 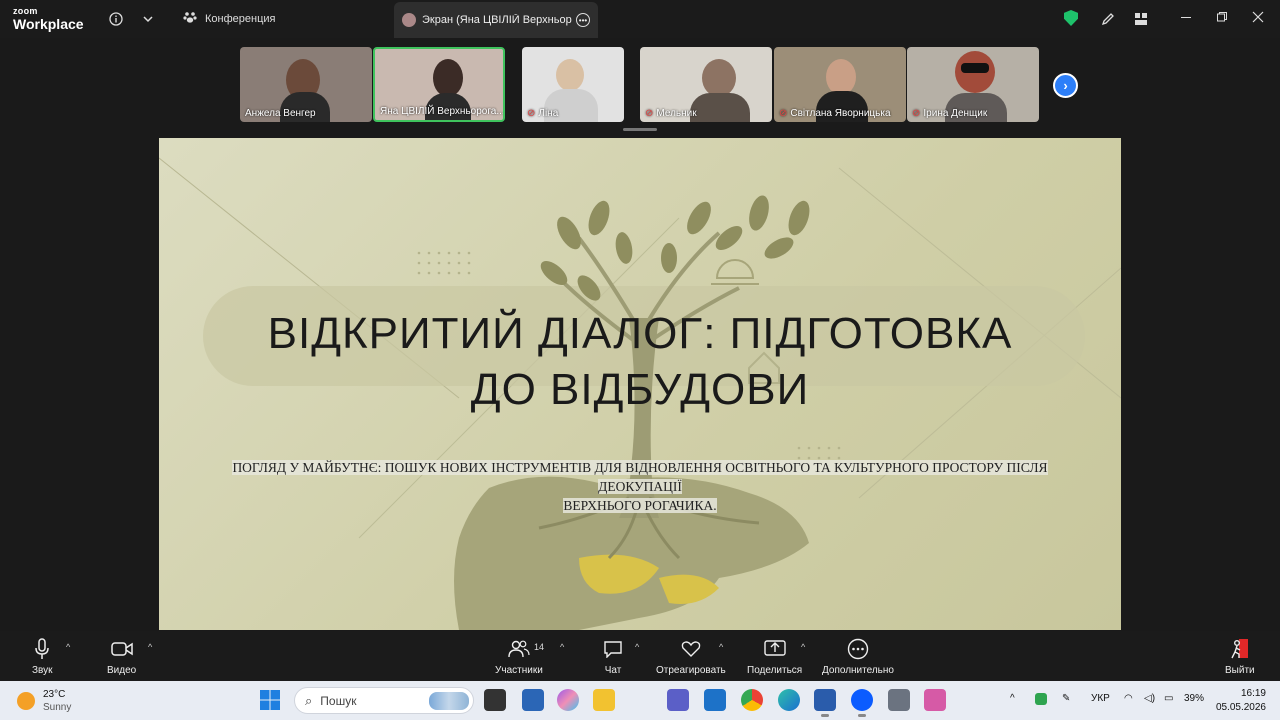 I want to click on share-screen-icon, so click(x=774, y=649).